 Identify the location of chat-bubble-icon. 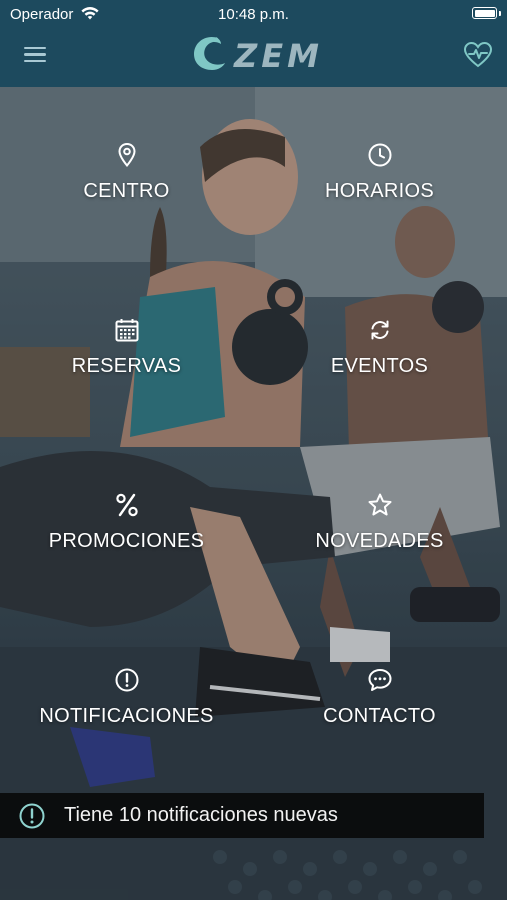
(379, 680).